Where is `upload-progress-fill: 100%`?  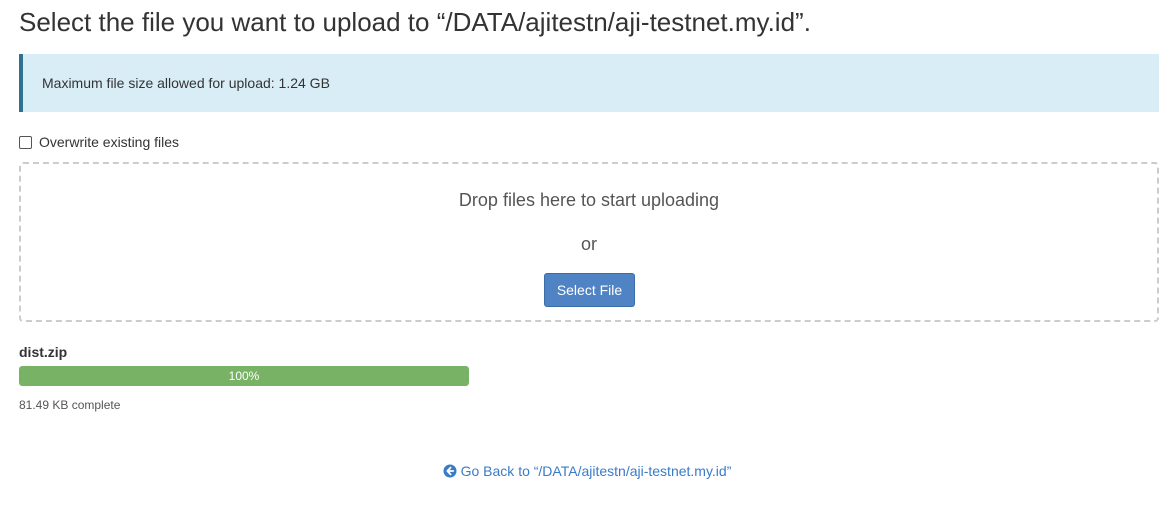 upload-progress-fill: 100% is located at coordinates (244, 376).